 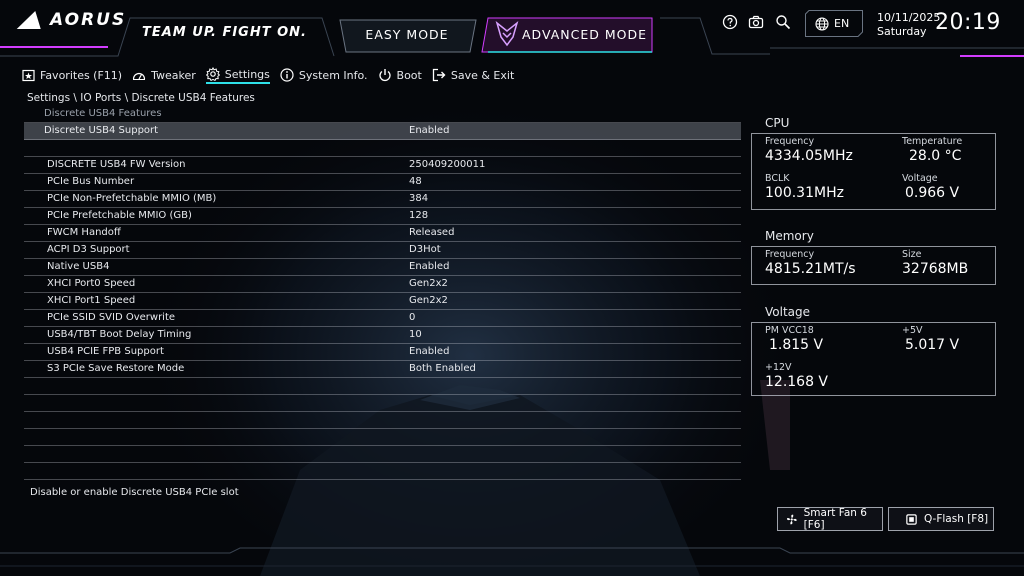 I want to click on eagle-logo-icon, so click(x=32, y=20).